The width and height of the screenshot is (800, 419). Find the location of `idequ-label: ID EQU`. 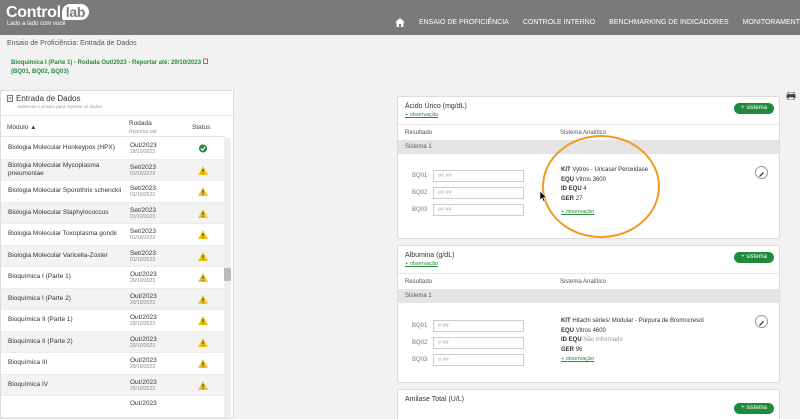

idequ-label: ID EQU is located at coordinates (571, 340).